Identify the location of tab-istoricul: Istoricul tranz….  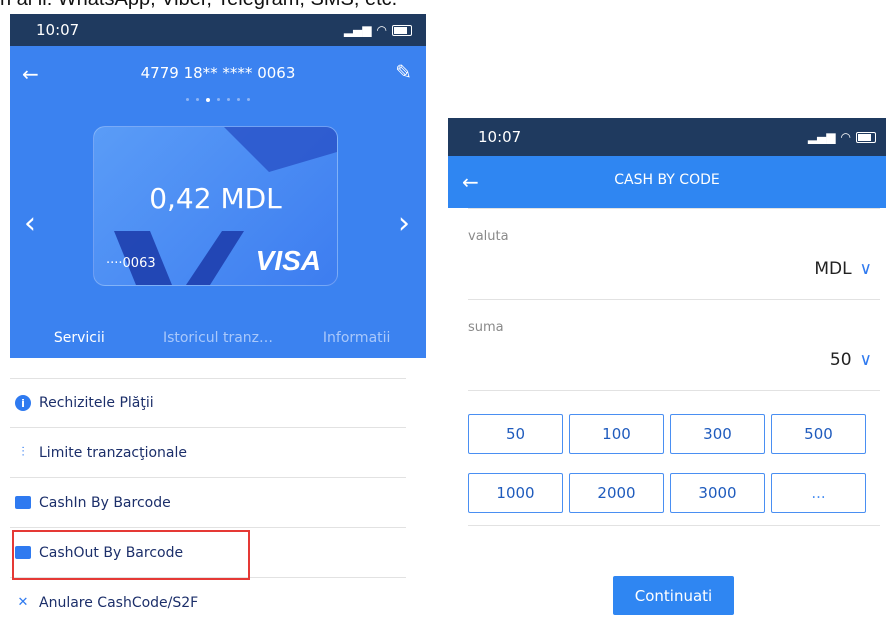
(218, 338).